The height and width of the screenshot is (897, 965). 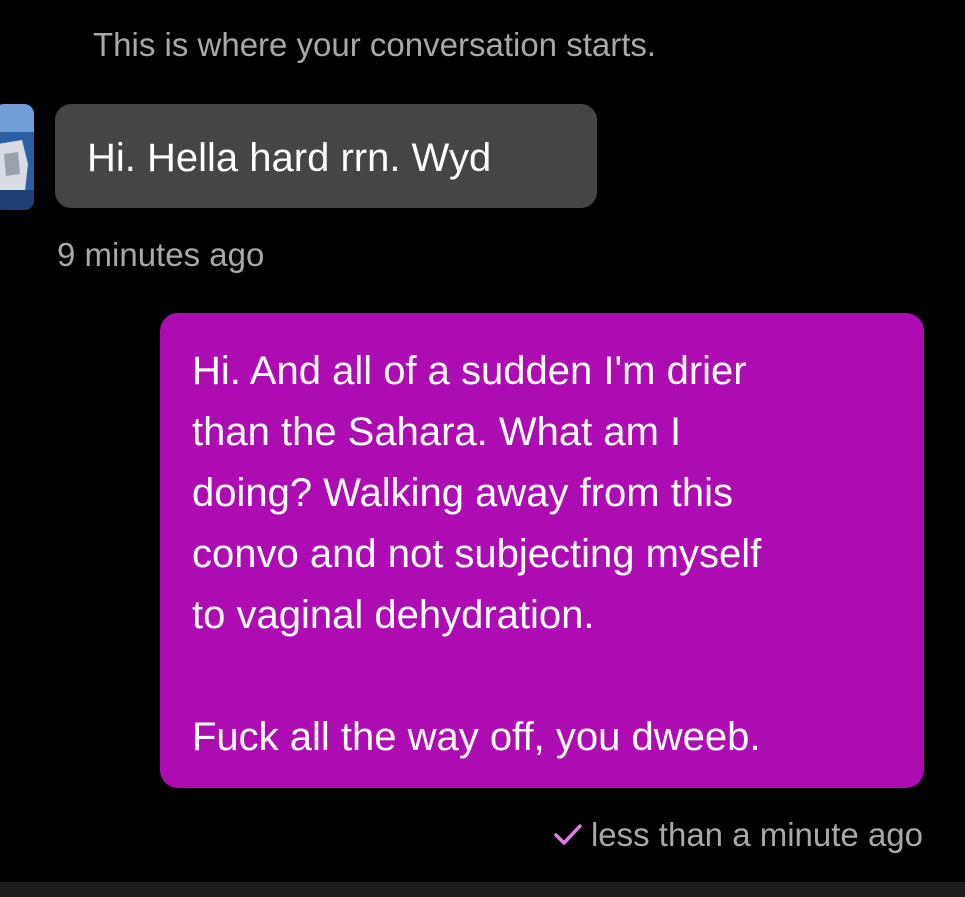 What do you see at coordinates (289, 158) in the screenshot?
I see `incoming-message-text: Hi. Hella hard rrn. Wyd` at bounding box center [289, 158].